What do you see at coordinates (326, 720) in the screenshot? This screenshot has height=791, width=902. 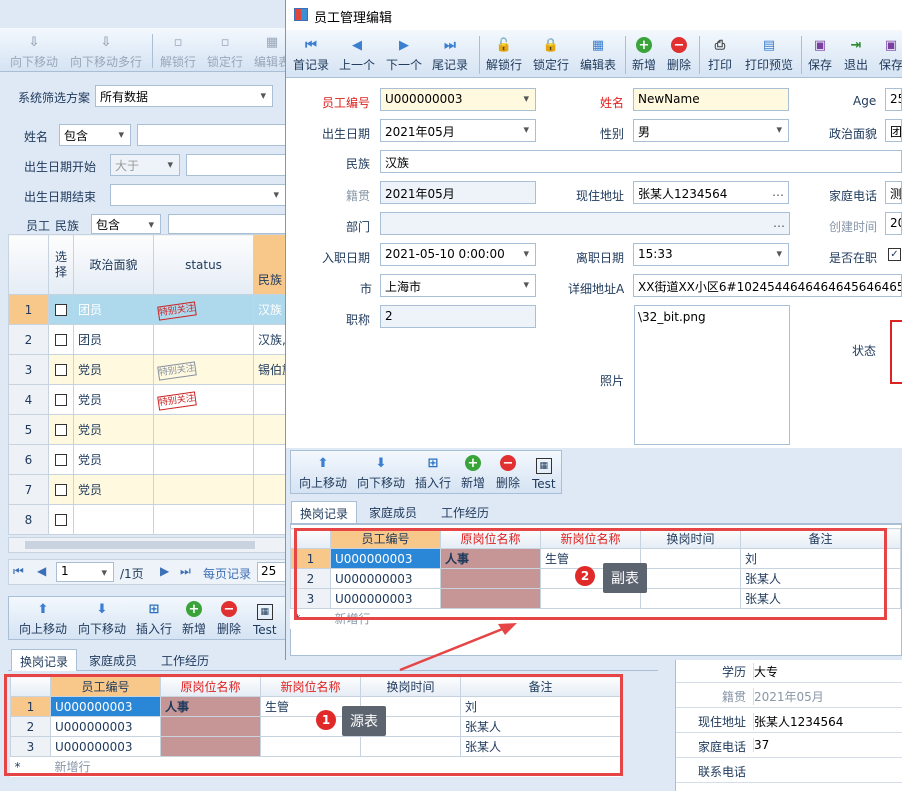 I see `source-badge: 1` at bounding box center [326, 720].